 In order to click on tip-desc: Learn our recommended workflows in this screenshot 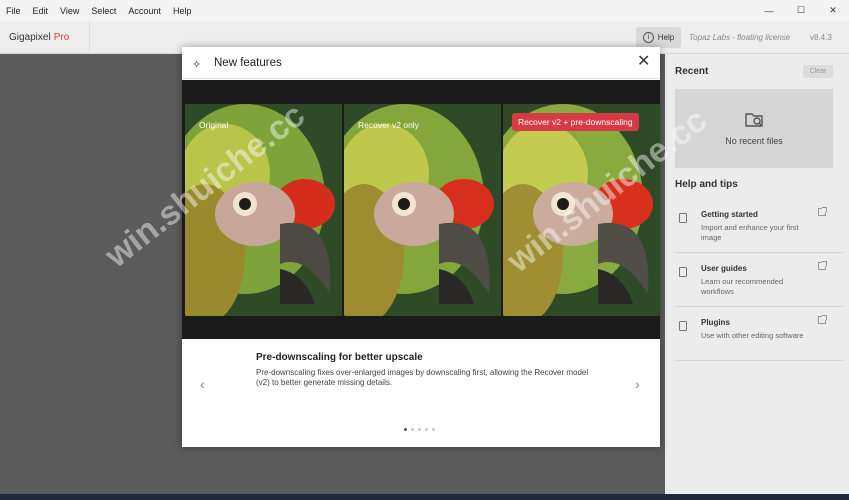, I will do `click(742, 286)`.